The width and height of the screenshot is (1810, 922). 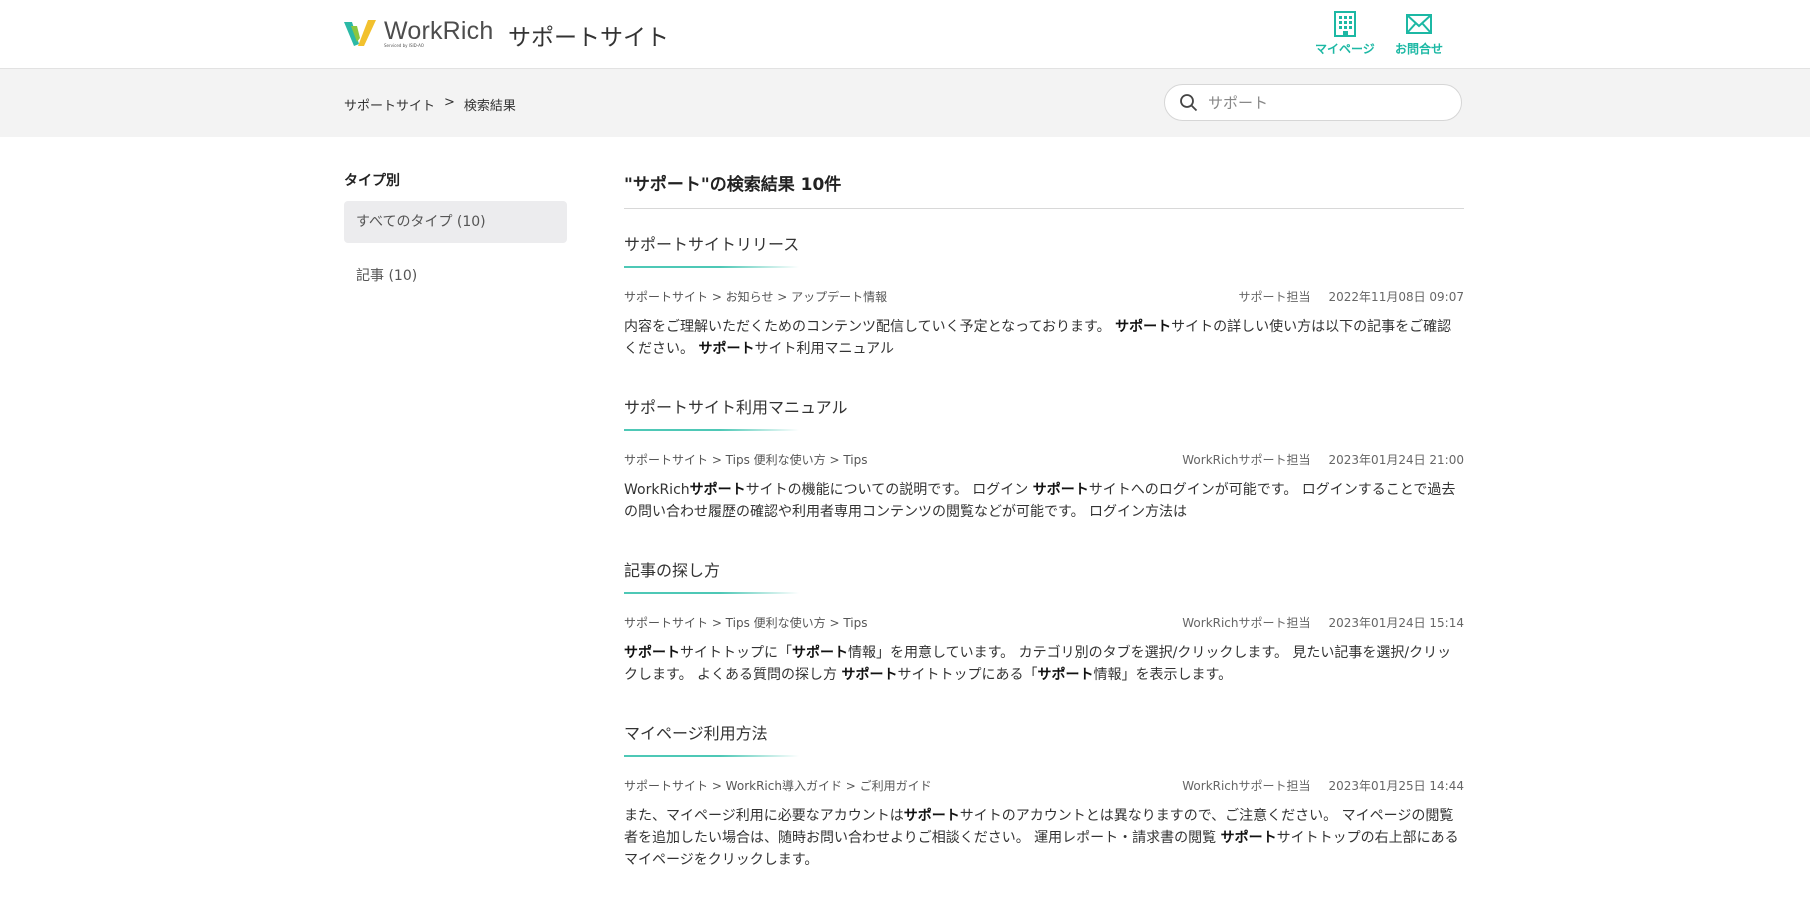 I want to click on result-date: 2023年01月25日 14:44, so click(x=1396, y=786).